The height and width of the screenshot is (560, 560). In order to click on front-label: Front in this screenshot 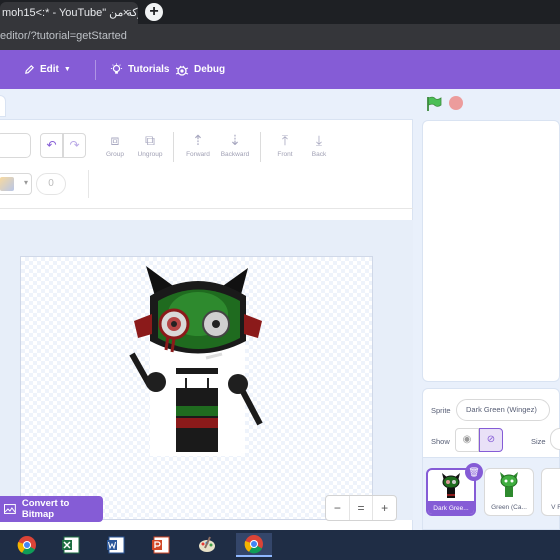, I will do `click(285, 154)`.